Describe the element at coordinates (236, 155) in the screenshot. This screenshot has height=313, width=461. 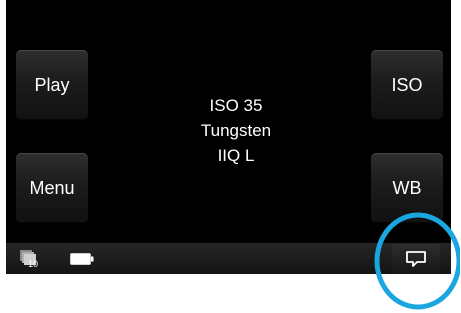
I see `image-quality-value: IIQ L` at that location.